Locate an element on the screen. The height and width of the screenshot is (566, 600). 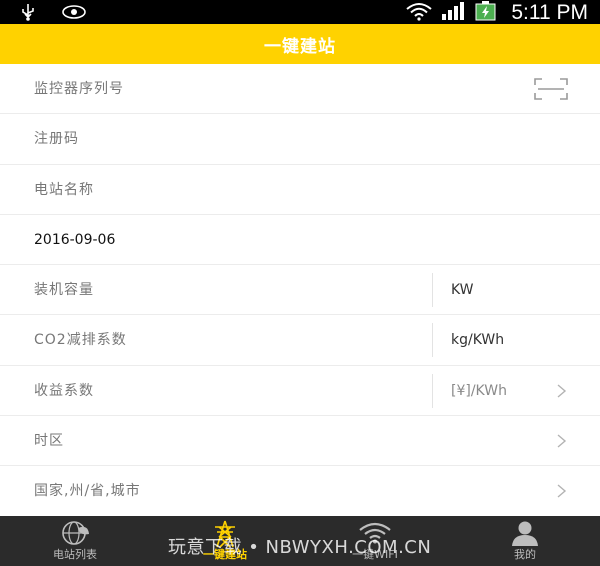
wifi-signal-icon is located at coordinates (419, 13).